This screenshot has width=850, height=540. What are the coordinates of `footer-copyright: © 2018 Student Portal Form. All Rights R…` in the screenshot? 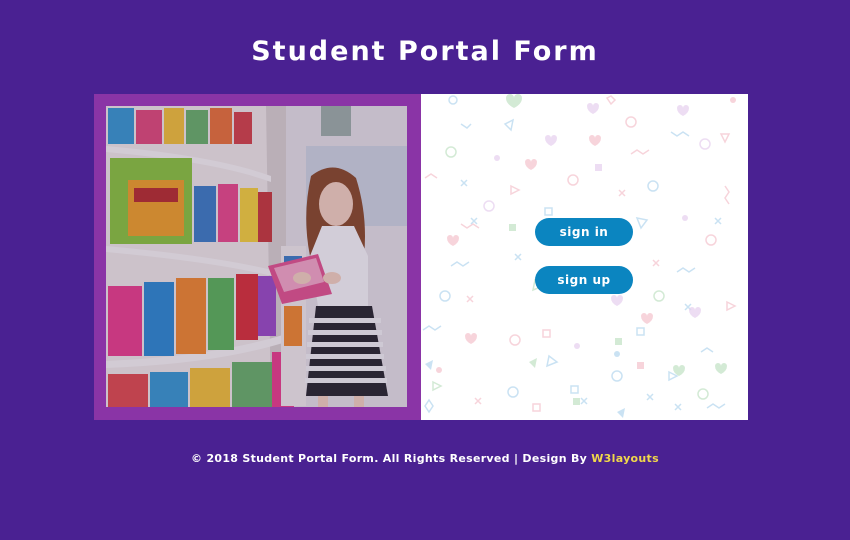 It's located at (389, 458).